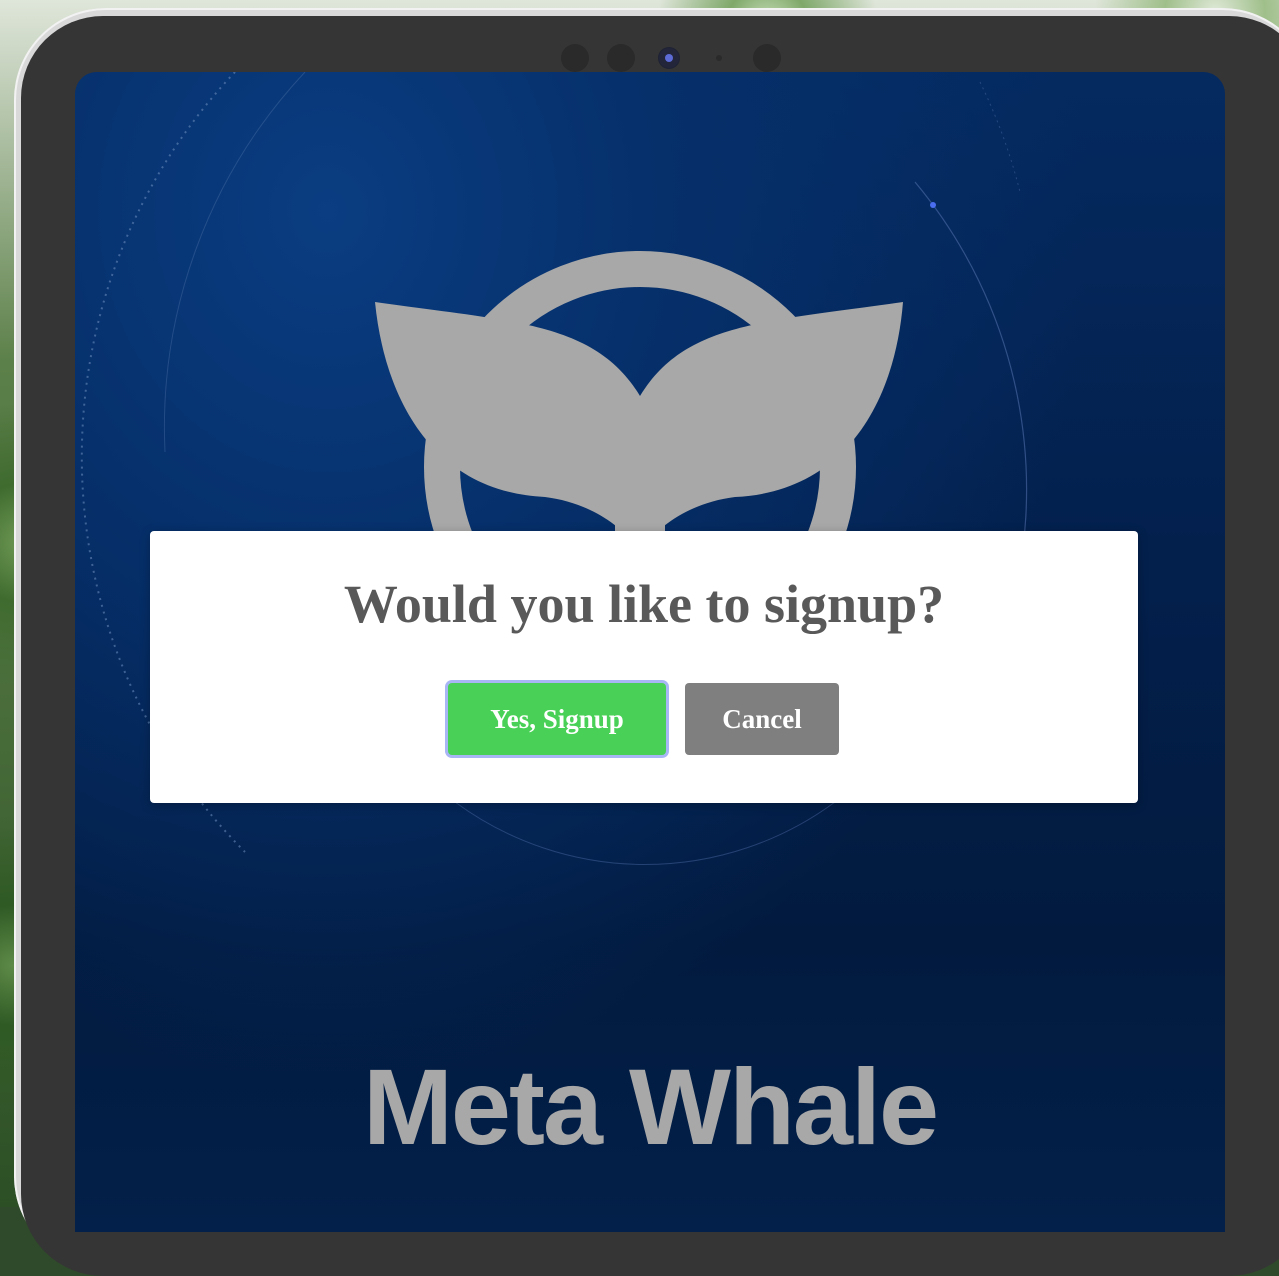 Image resolution: width=1279 pixels, height=1276 pixels. Describe the element at coordinates (650, 1106) in the screenshot. I see `brand-title: Meta Whale` at that location.